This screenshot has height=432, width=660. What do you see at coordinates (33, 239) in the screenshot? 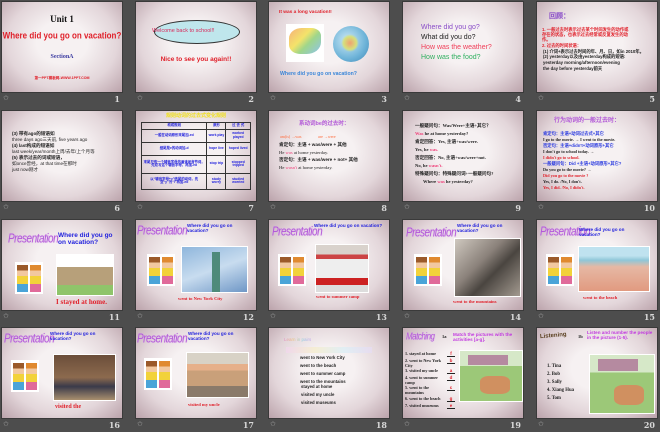
I see `presentation-heading: Presentation` at bounding box center [33, 239].